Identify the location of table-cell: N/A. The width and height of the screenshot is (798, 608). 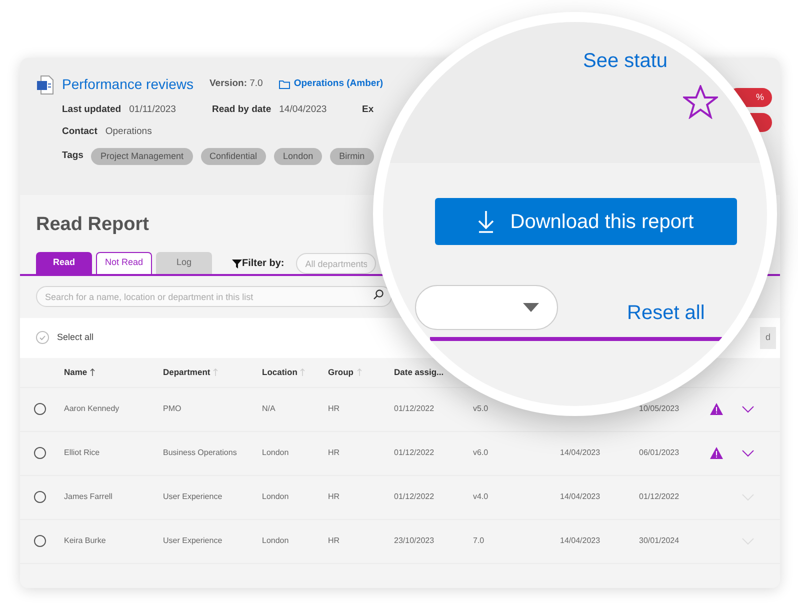
(269, 409).